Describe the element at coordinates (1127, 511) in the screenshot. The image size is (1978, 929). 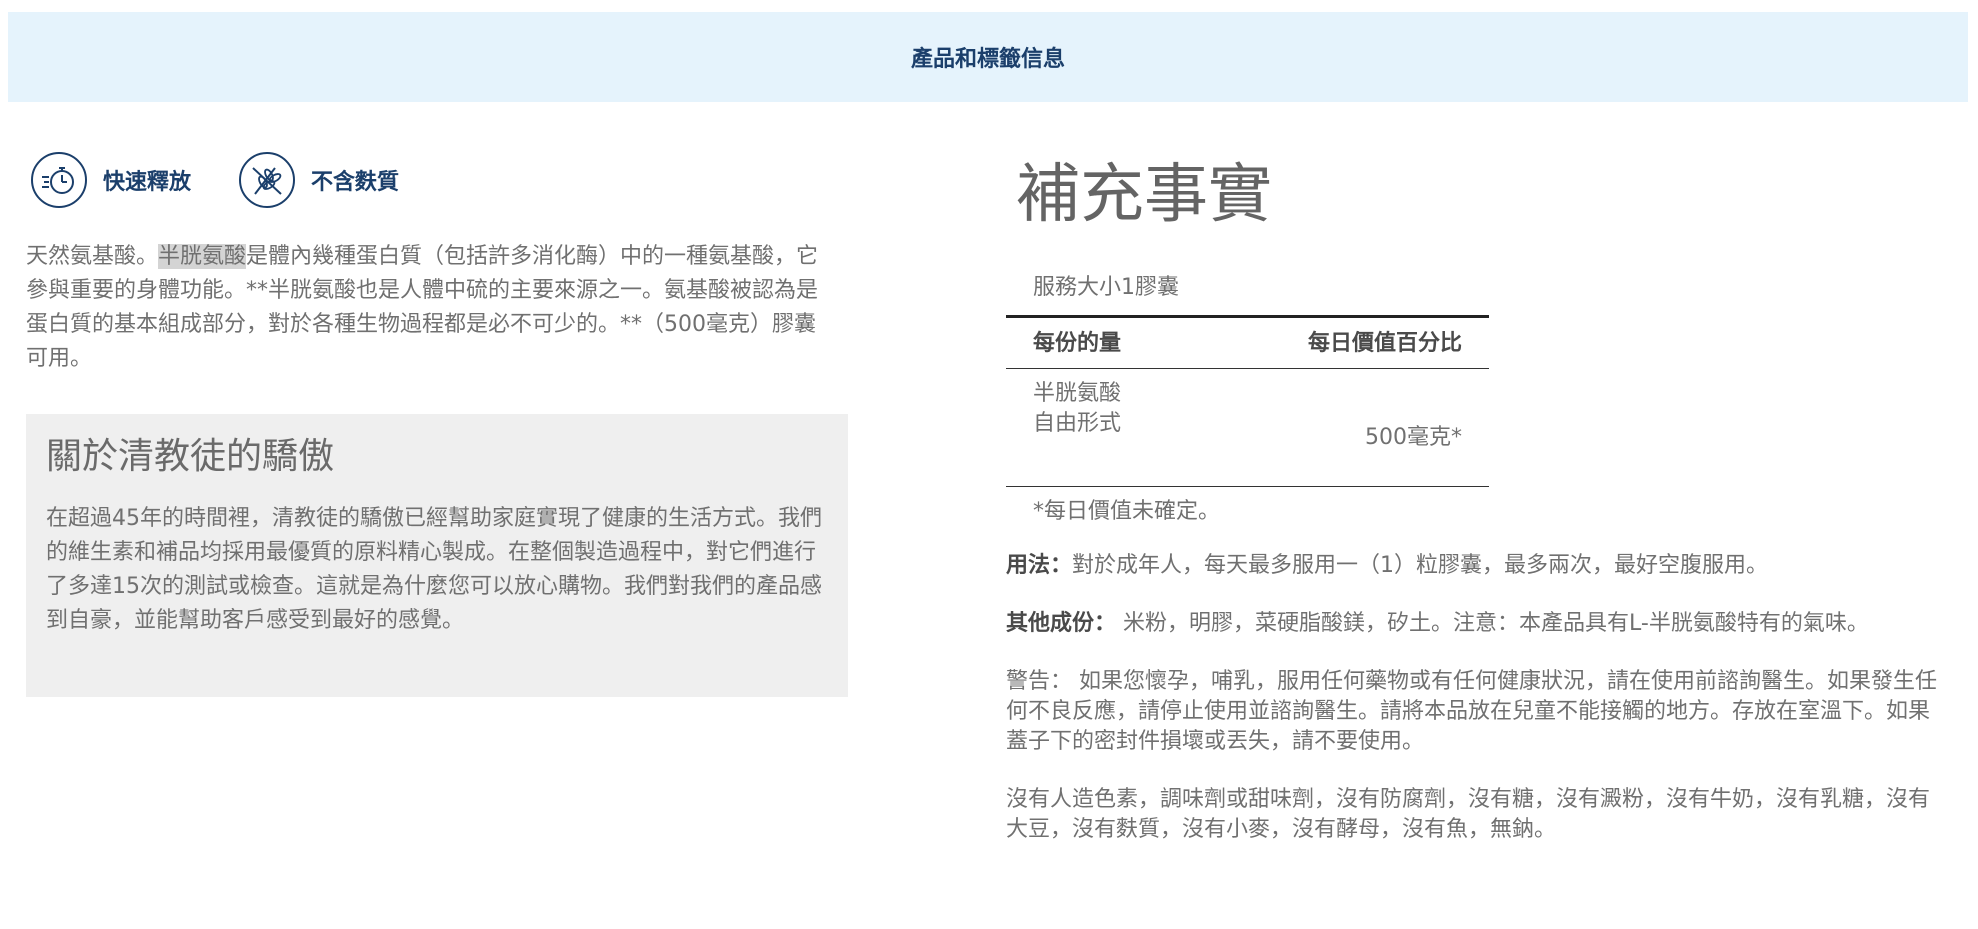
I see `daily-value-footnote: *每日價值未確定。` at that location.